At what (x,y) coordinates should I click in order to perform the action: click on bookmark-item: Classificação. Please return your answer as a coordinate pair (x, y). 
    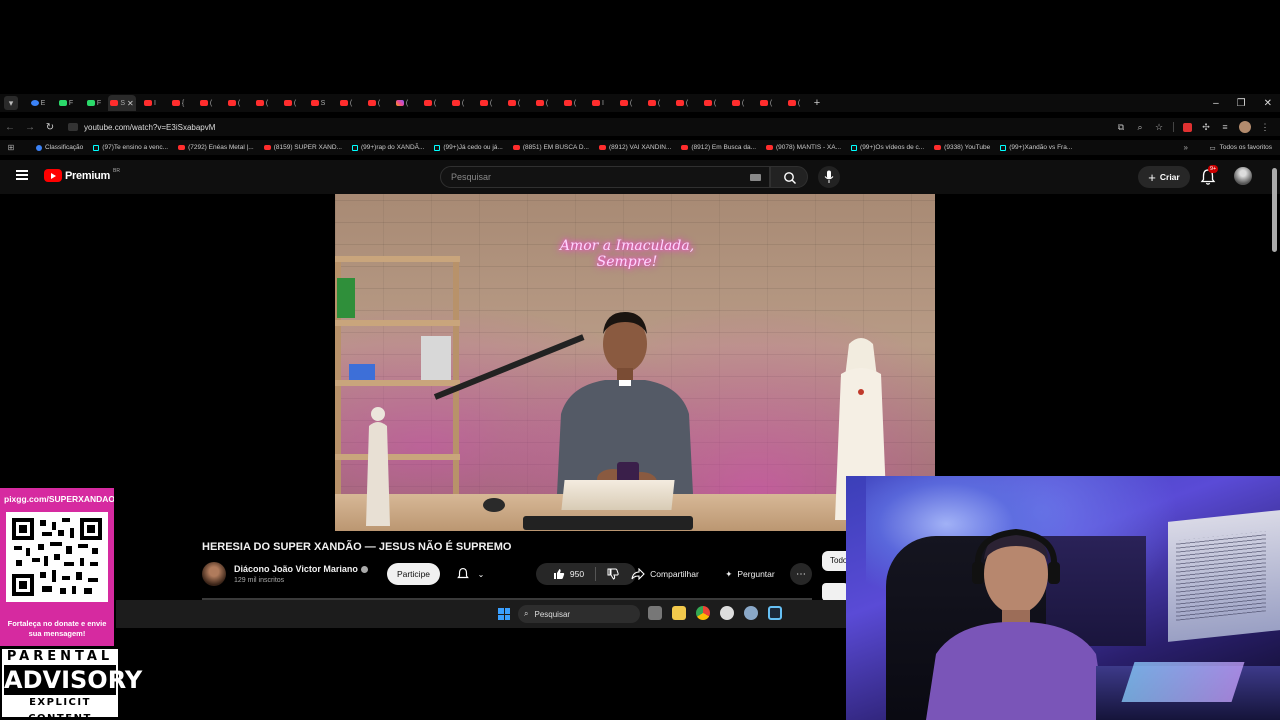
    Looking at the image, I should click on (59, 147).